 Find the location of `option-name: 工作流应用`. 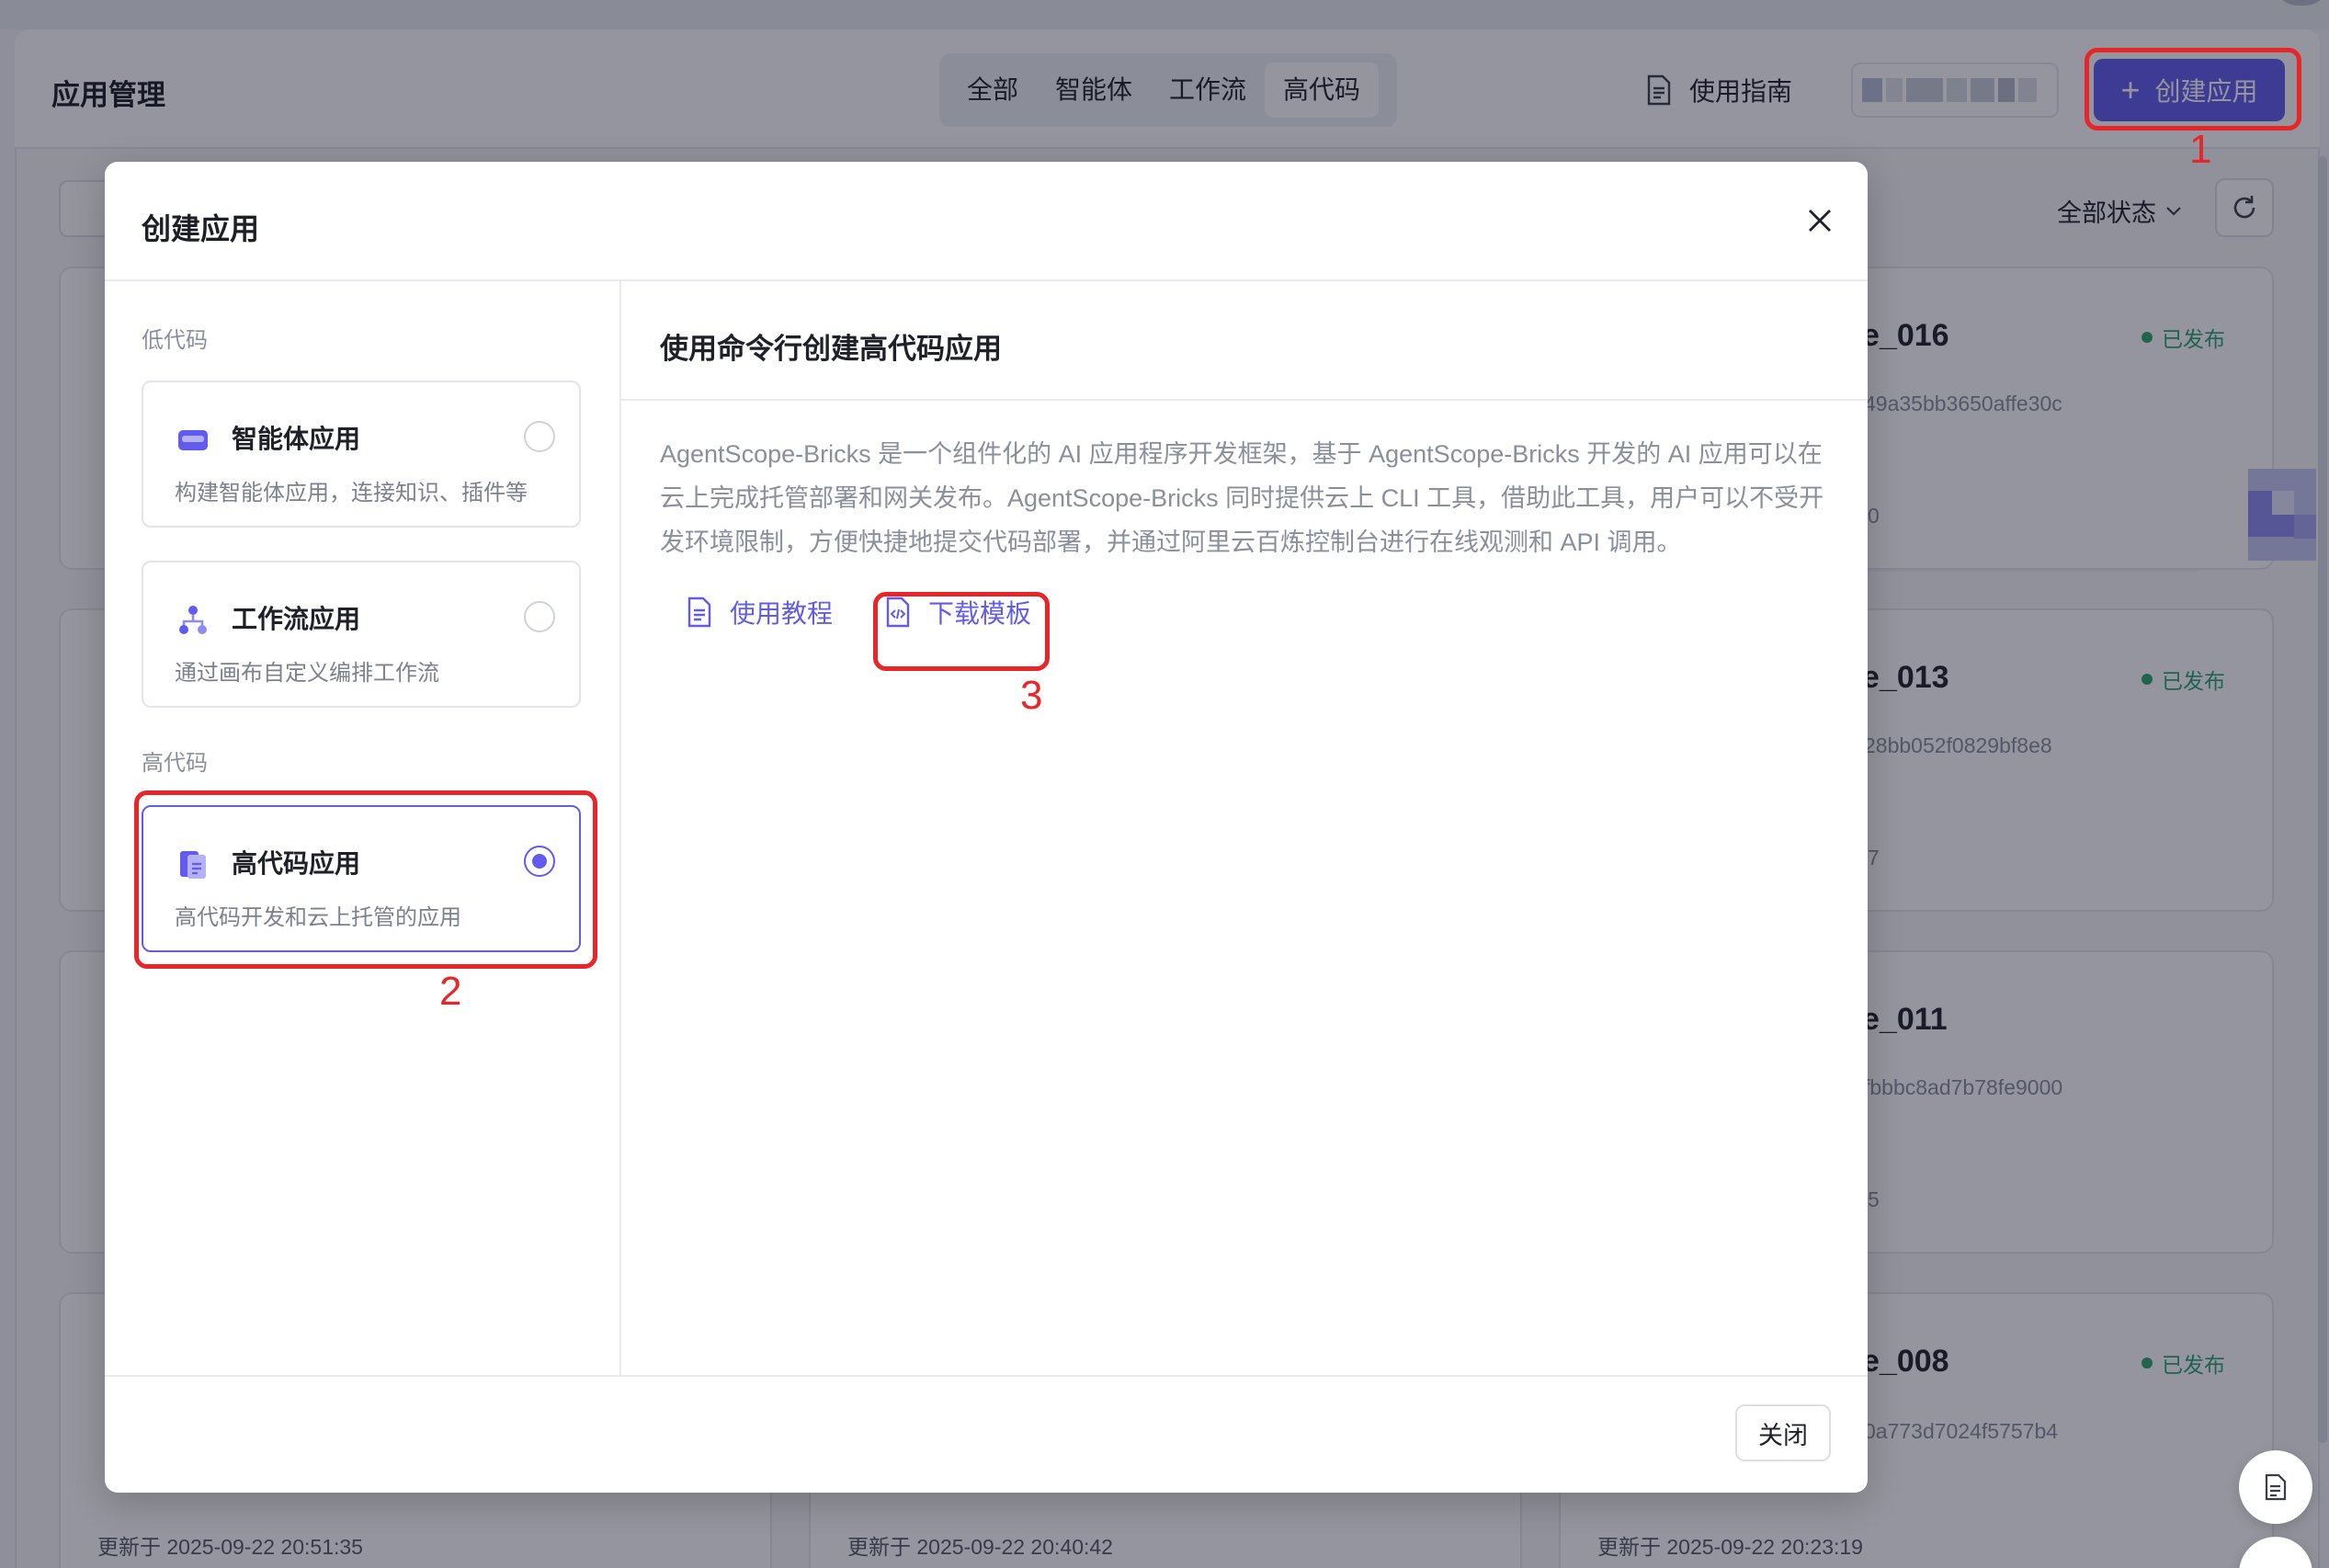

option-name: 工作流应用 is located at coordinates (296, 619).